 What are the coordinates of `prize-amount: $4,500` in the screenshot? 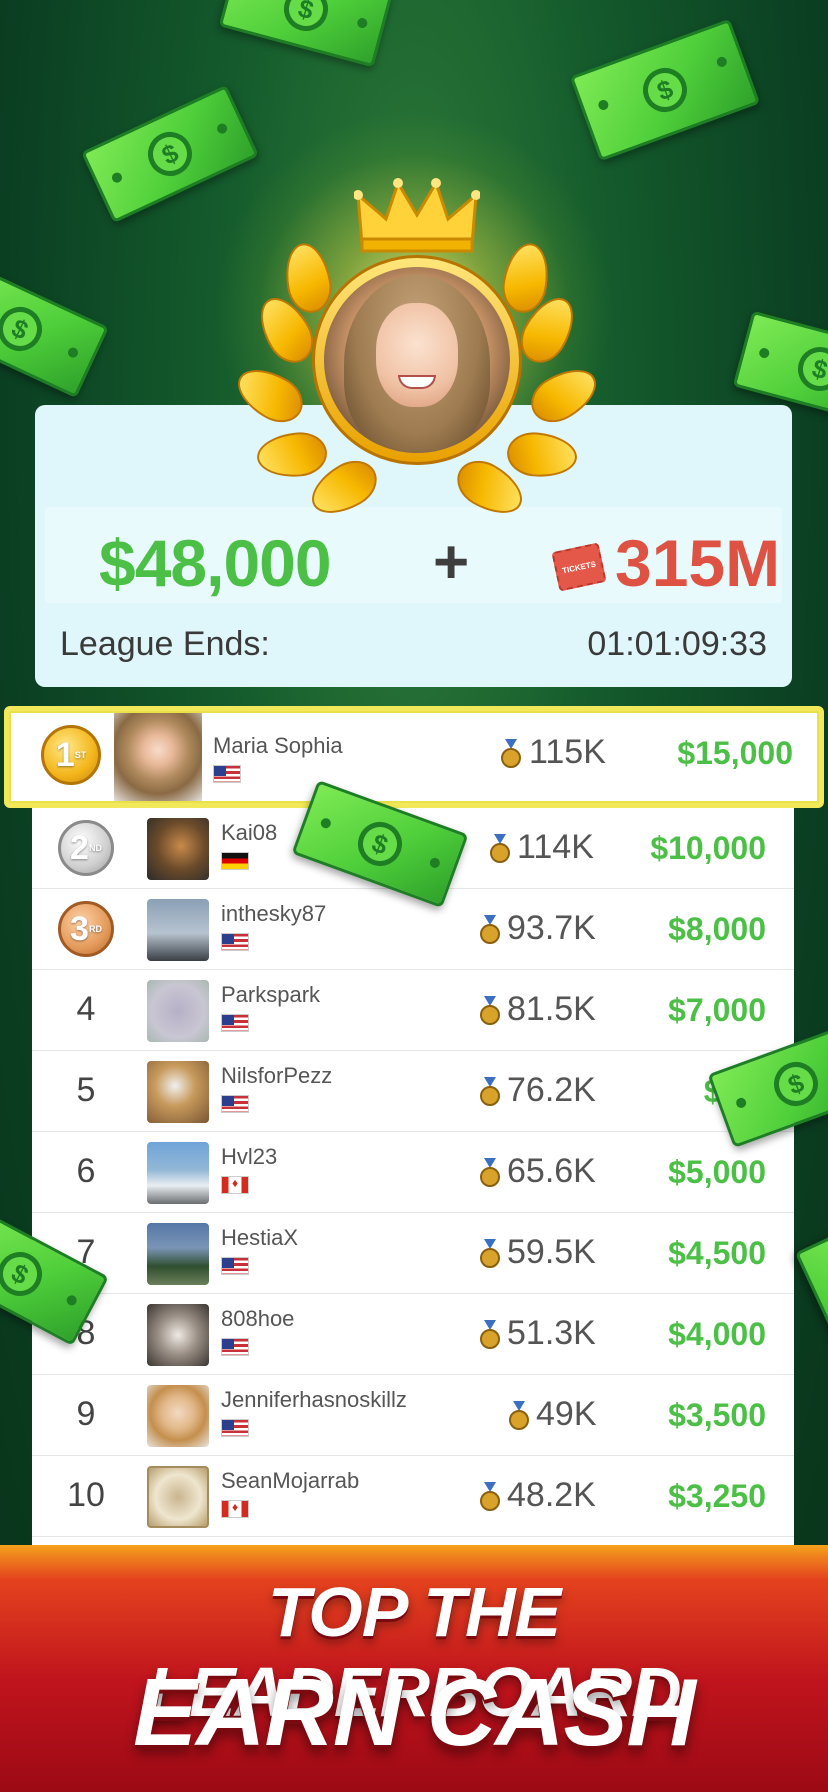 It's located at (717, 1253).